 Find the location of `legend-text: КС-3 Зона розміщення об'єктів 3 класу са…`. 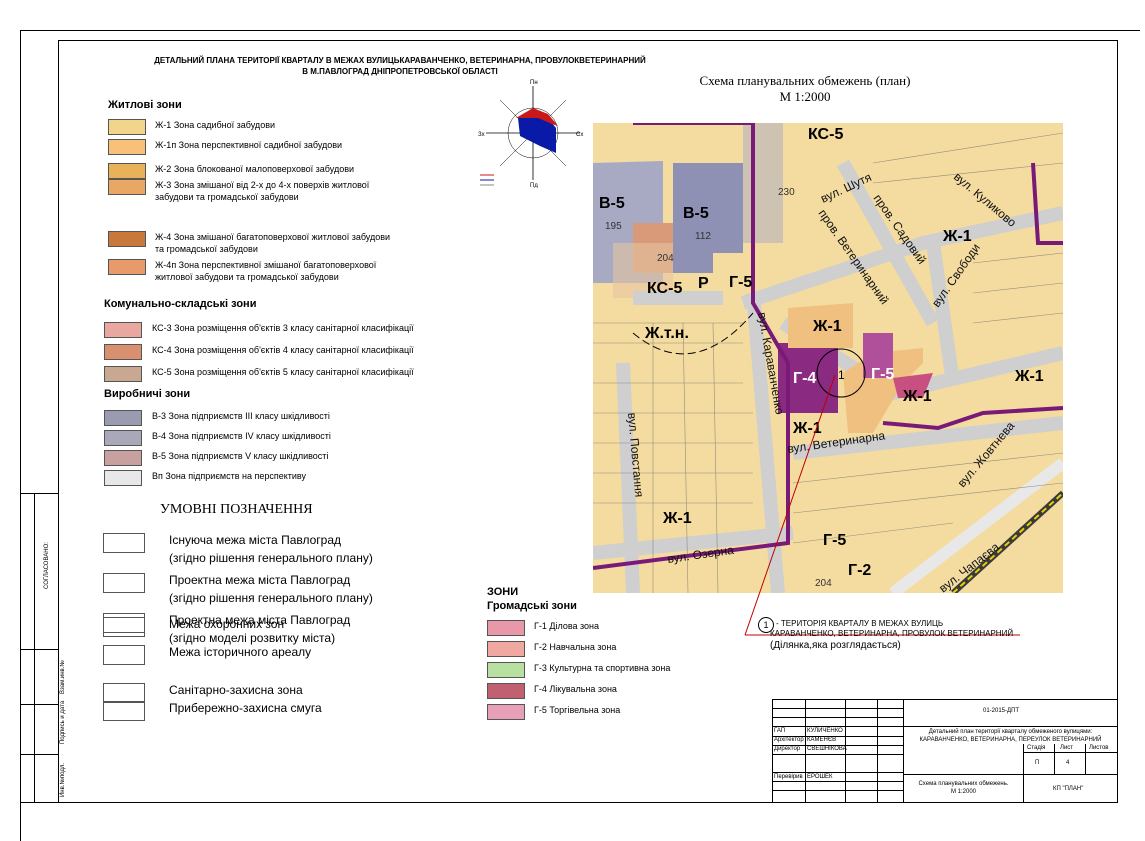

legend-text: КС-3 Зона розміщення об'єктів 3 класу са… is located at coordinates (283, 328).